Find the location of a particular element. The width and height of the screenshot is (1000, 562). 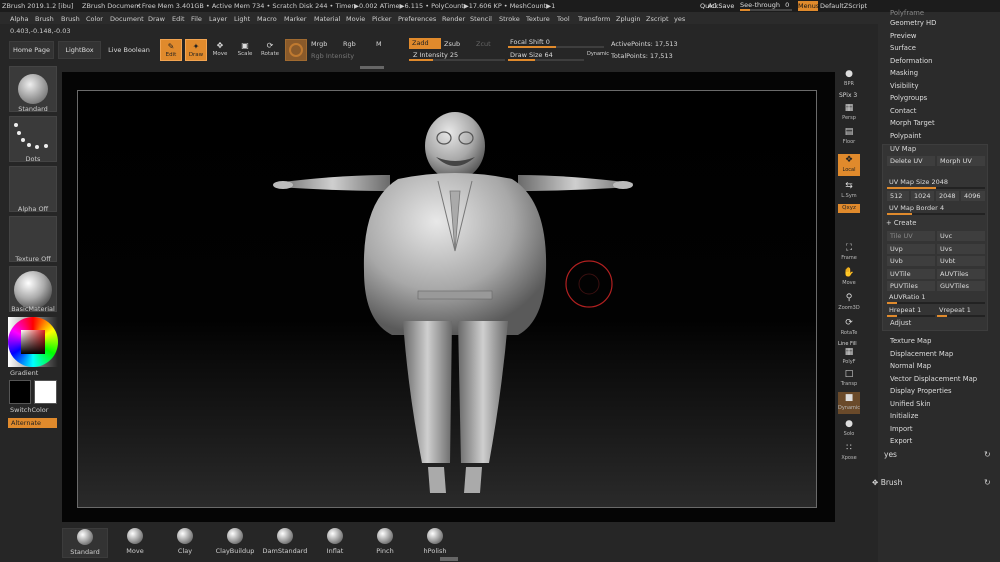

palette-item-displacement-map: Displacement Map is located at coordinates (921, 354).